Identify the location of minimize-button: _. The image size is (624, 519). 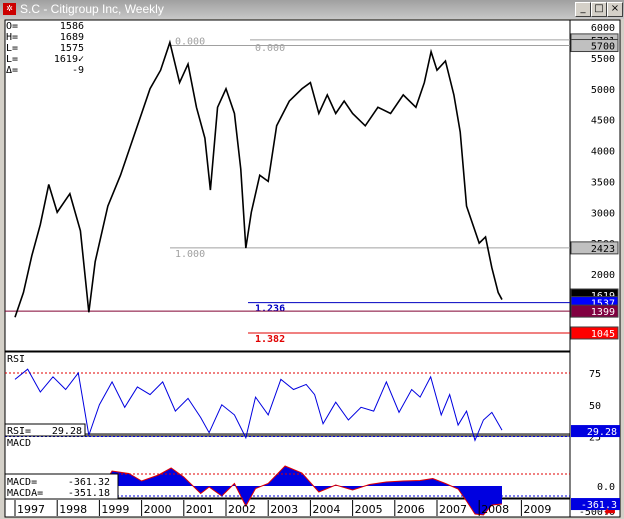
(583, 9).